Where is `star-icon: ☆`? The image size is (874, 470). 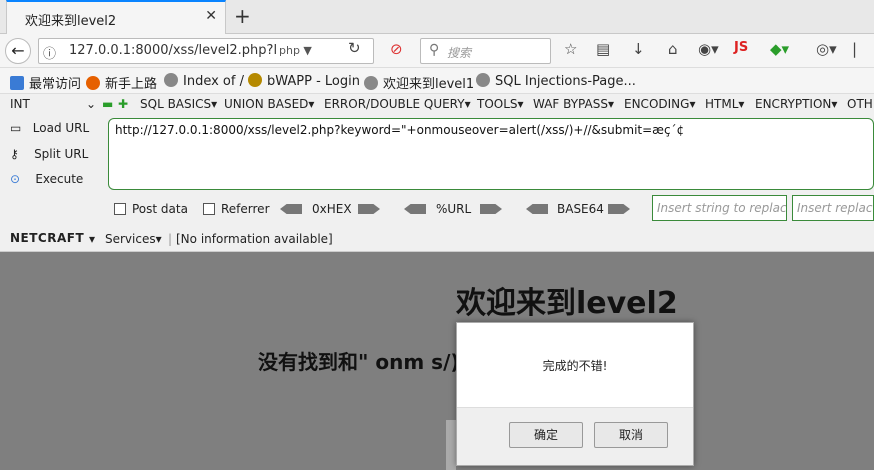 star-icon: ☆ is located at coordinates (570, 49).